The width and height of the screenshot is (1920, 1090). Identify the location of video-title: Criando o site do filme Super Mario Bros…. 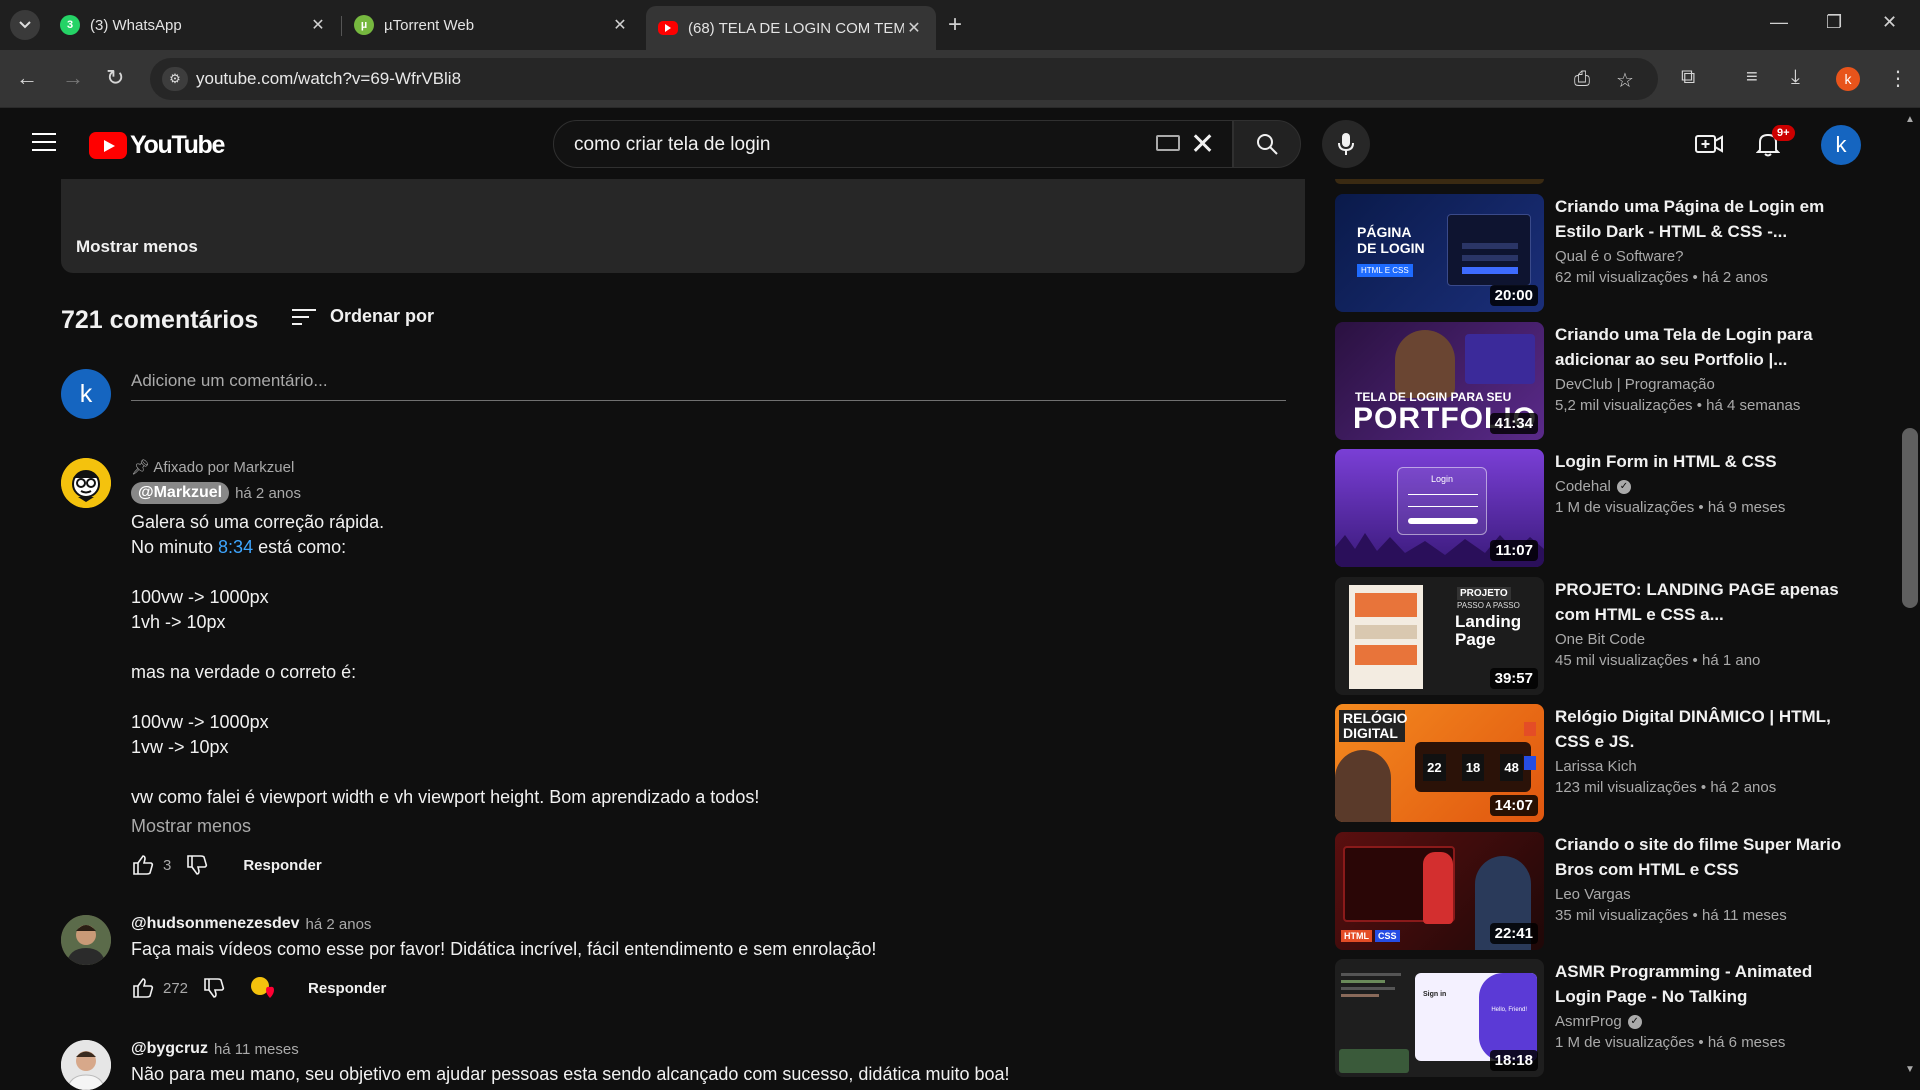
(1705, 857).